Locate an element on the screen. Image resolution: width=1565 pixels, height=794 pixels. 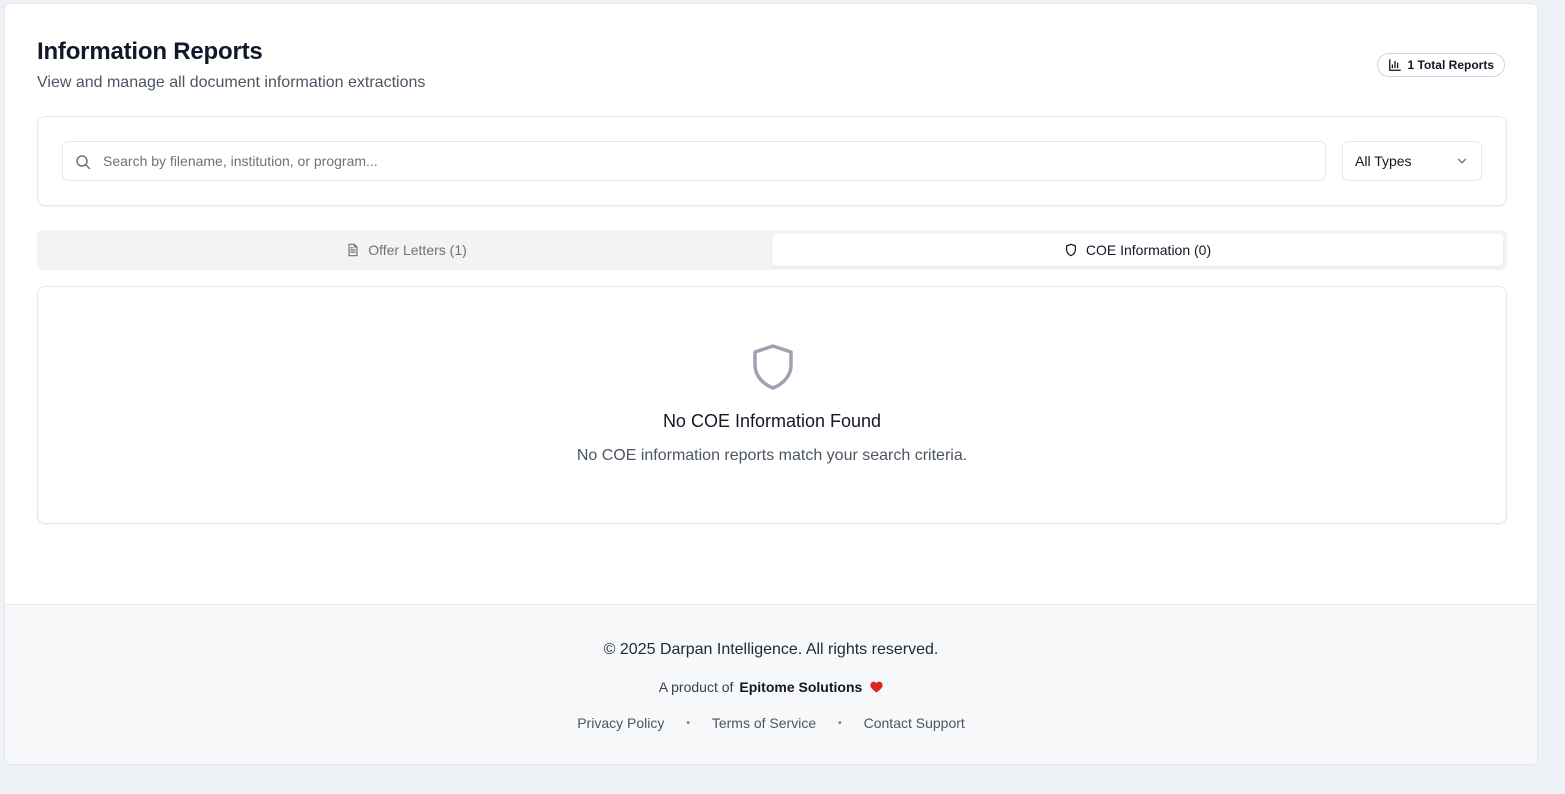
total-reports-badge: 1 Total Reports is located at coordinates (1440, 65).